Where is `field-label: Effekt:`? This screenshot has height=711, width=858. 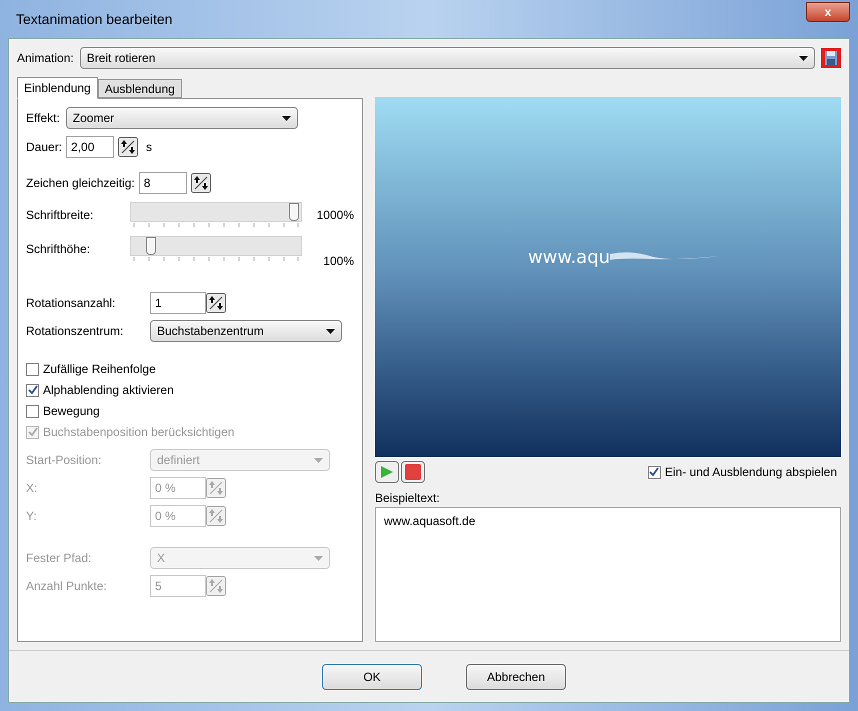 field-label: Effekt: is located at coordinates (43, 118).